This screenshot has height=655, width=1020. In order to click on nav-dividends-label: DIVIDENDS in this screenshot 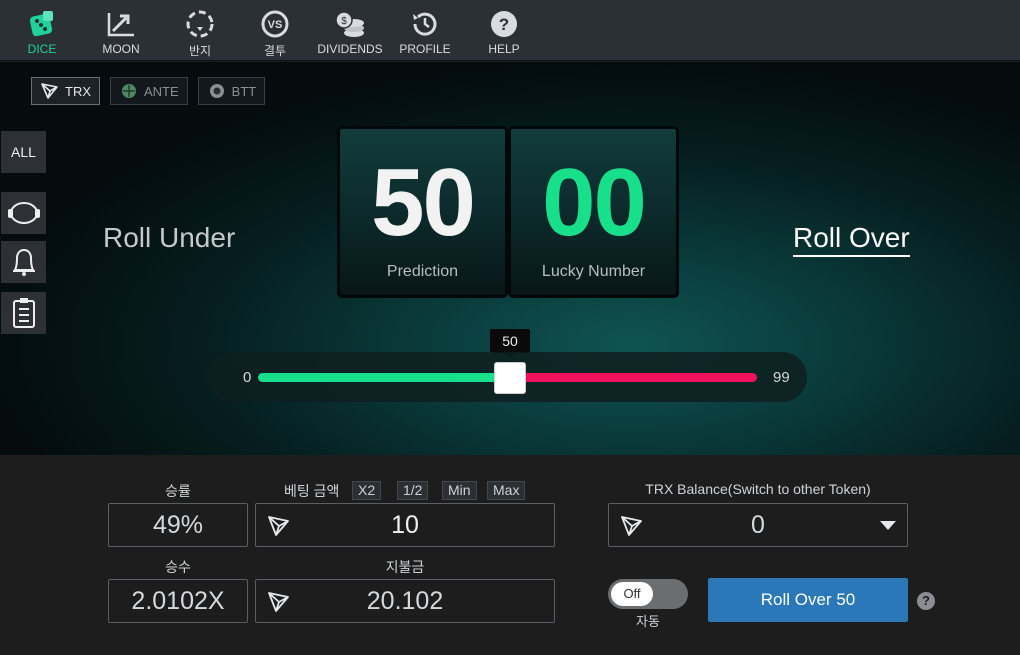, I will do `click(350, 49)`.